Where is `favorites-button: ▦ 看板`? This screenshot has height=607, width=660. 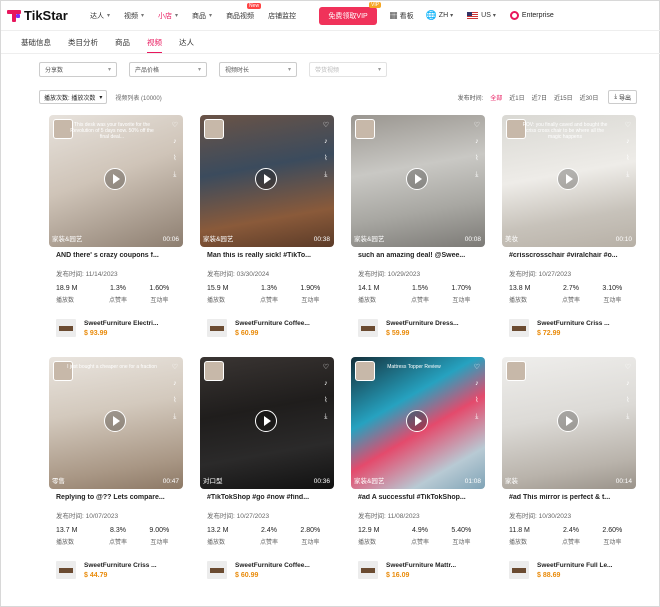
favorites-button: ▦ 看板 is located at coordinates (401, 15).